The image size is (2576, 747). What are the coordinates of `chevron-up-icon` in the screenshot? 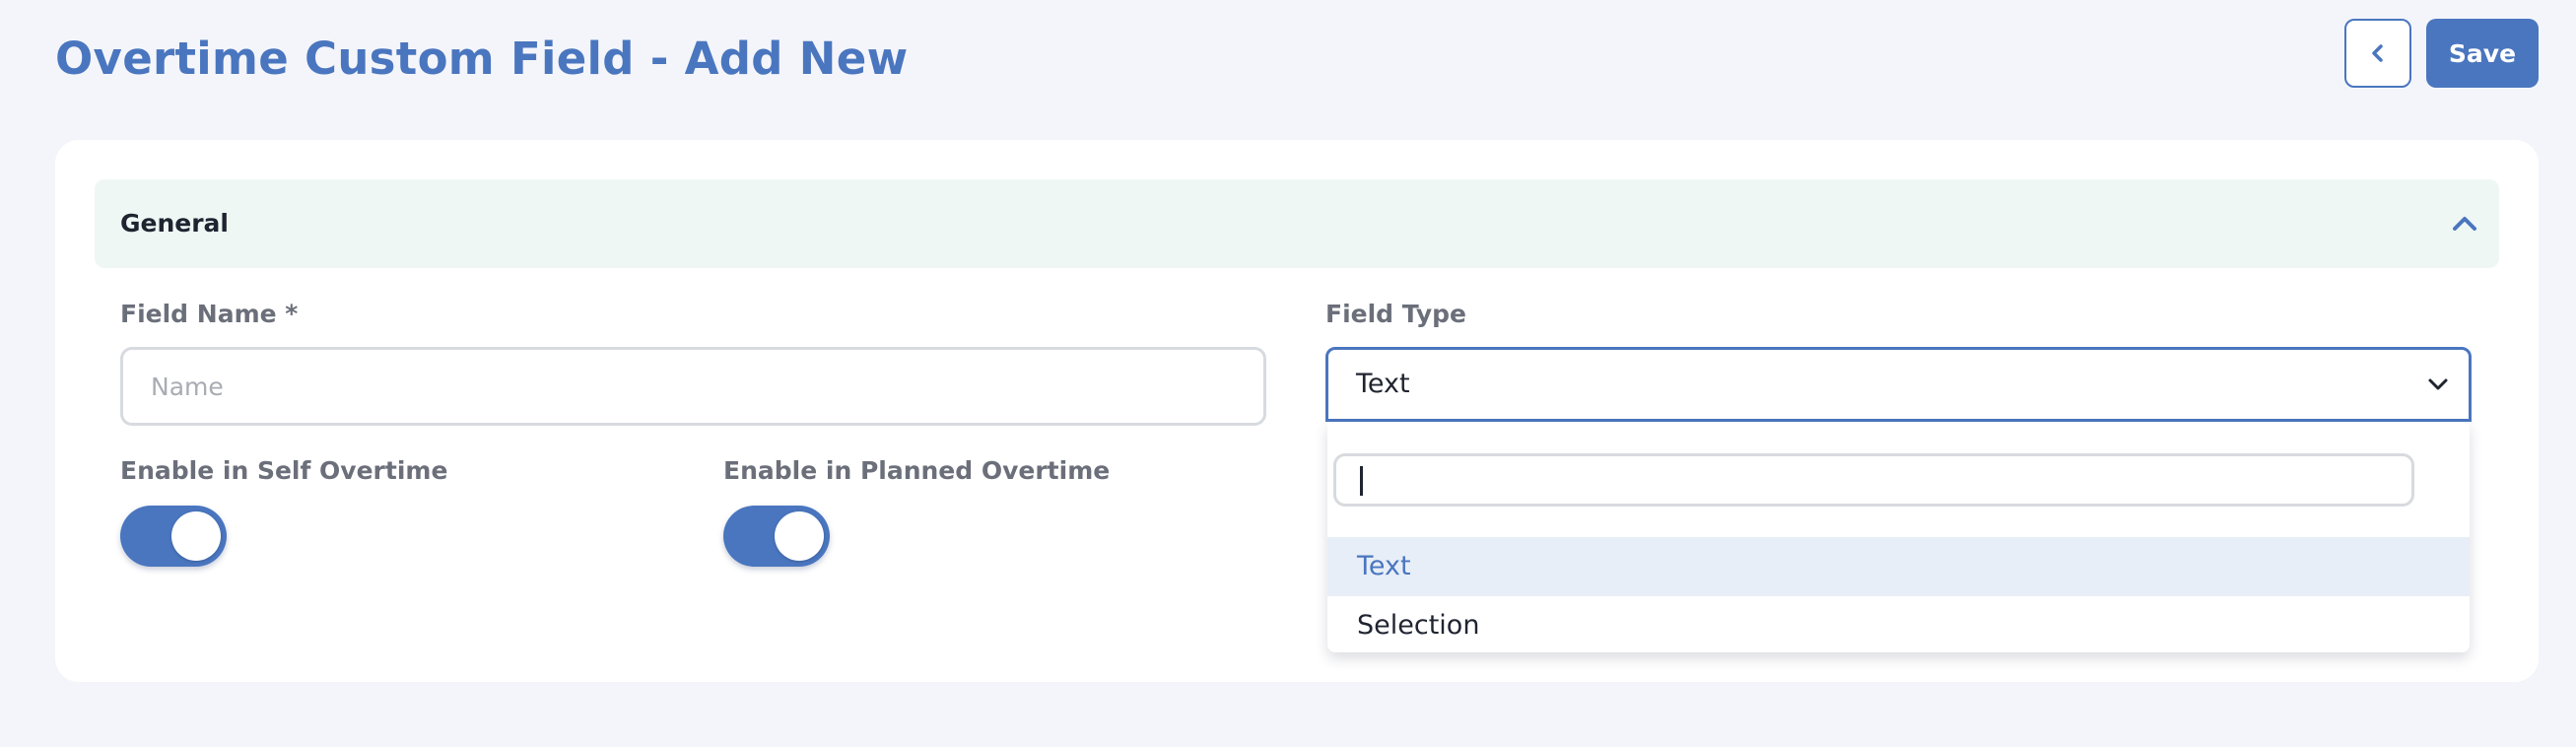 It's located at (2464, 223).